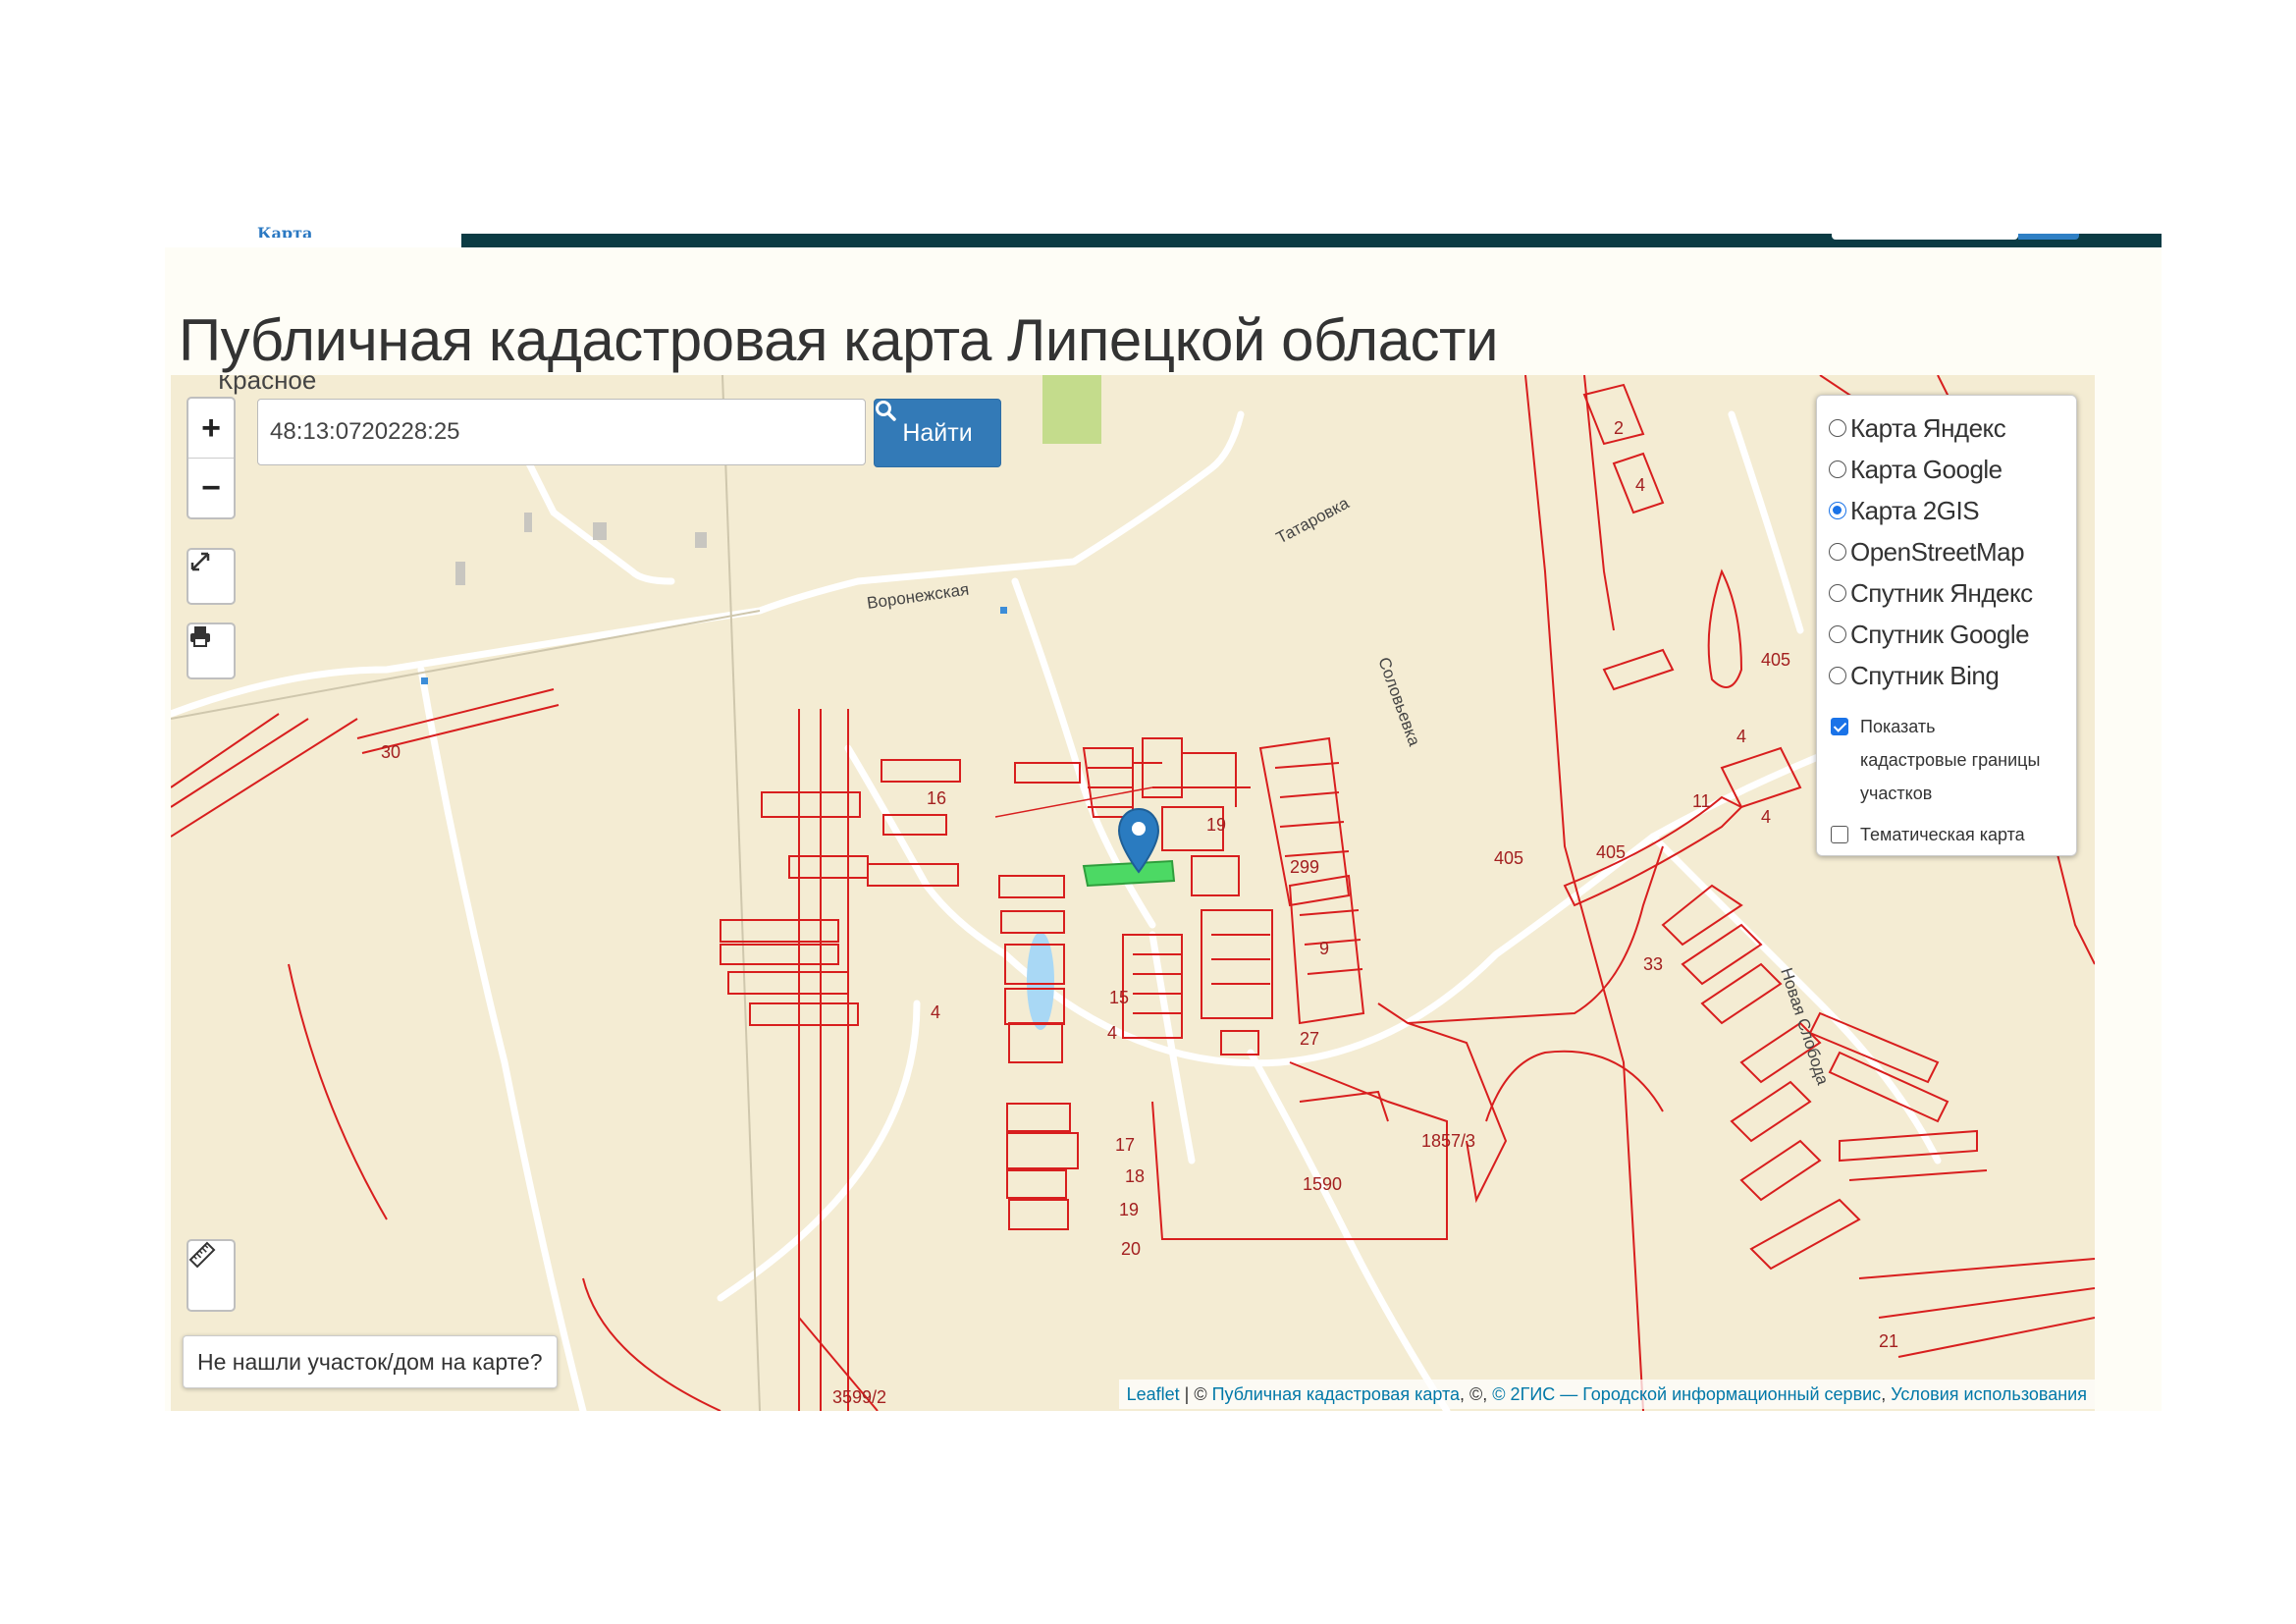  I want to click on layer-label: Спутник Яндекс, so click(1941, 592).